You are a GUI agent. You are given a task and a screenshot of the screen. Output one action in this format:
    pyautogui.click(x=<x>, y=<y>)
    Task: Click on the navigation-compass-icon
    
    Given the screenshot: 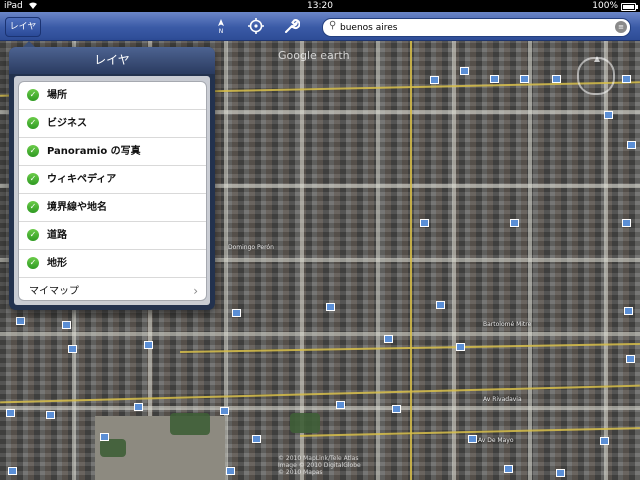 What is the action you would take?
    pyautogui.click(x=596, y=75)
    